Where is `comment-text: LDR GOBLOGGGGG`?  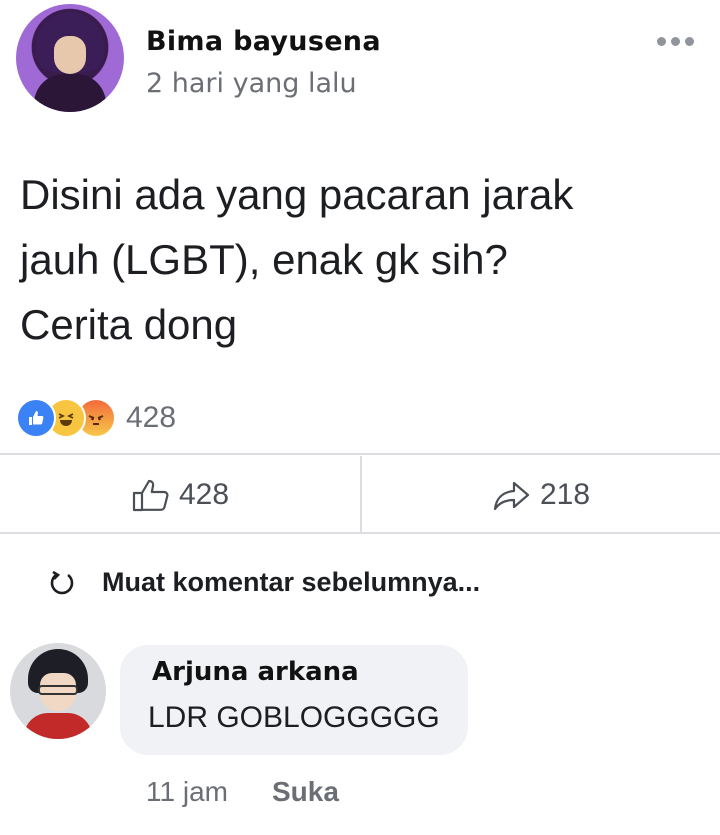
comment-text: LDR GOBLOGGGGG is located at coordinates (294, 717).